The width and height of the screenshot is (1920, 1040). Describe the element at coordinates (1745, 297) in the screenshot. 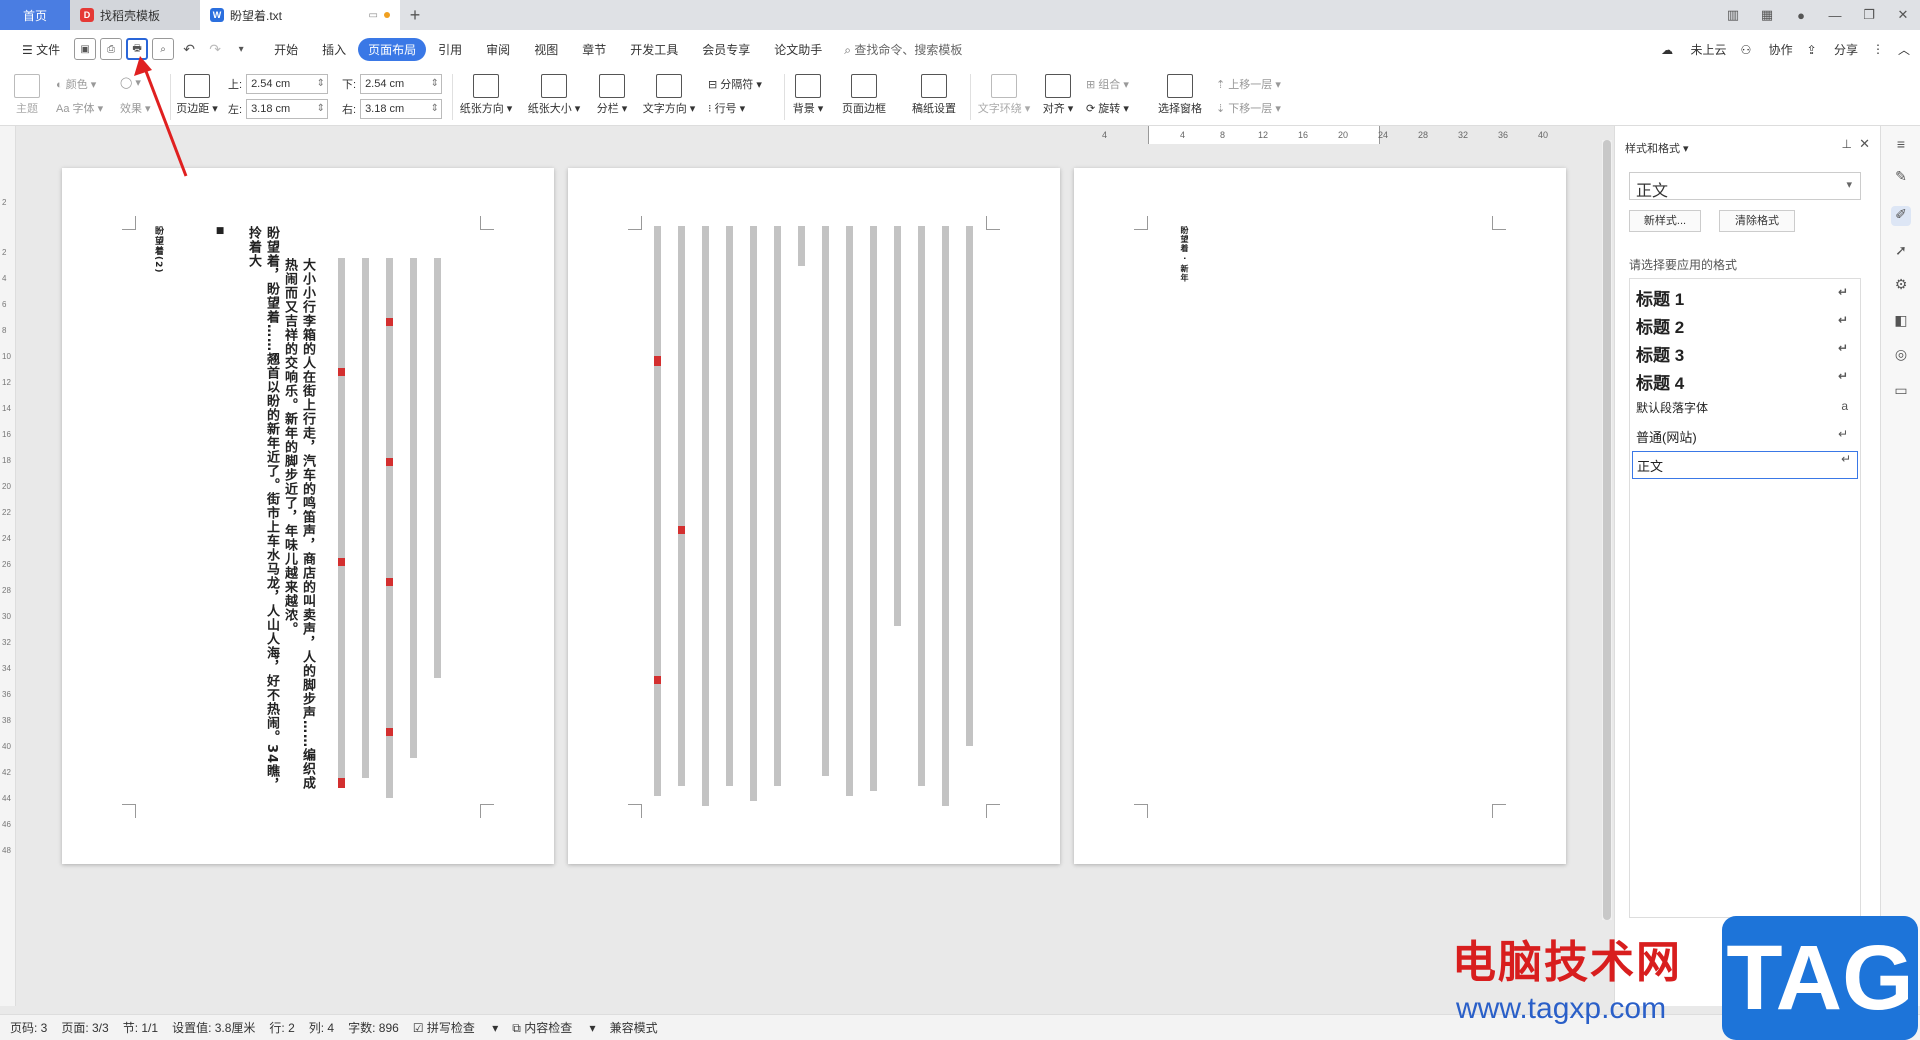

I see `style-item-heading-1: 标题 1 ↵` at that location.